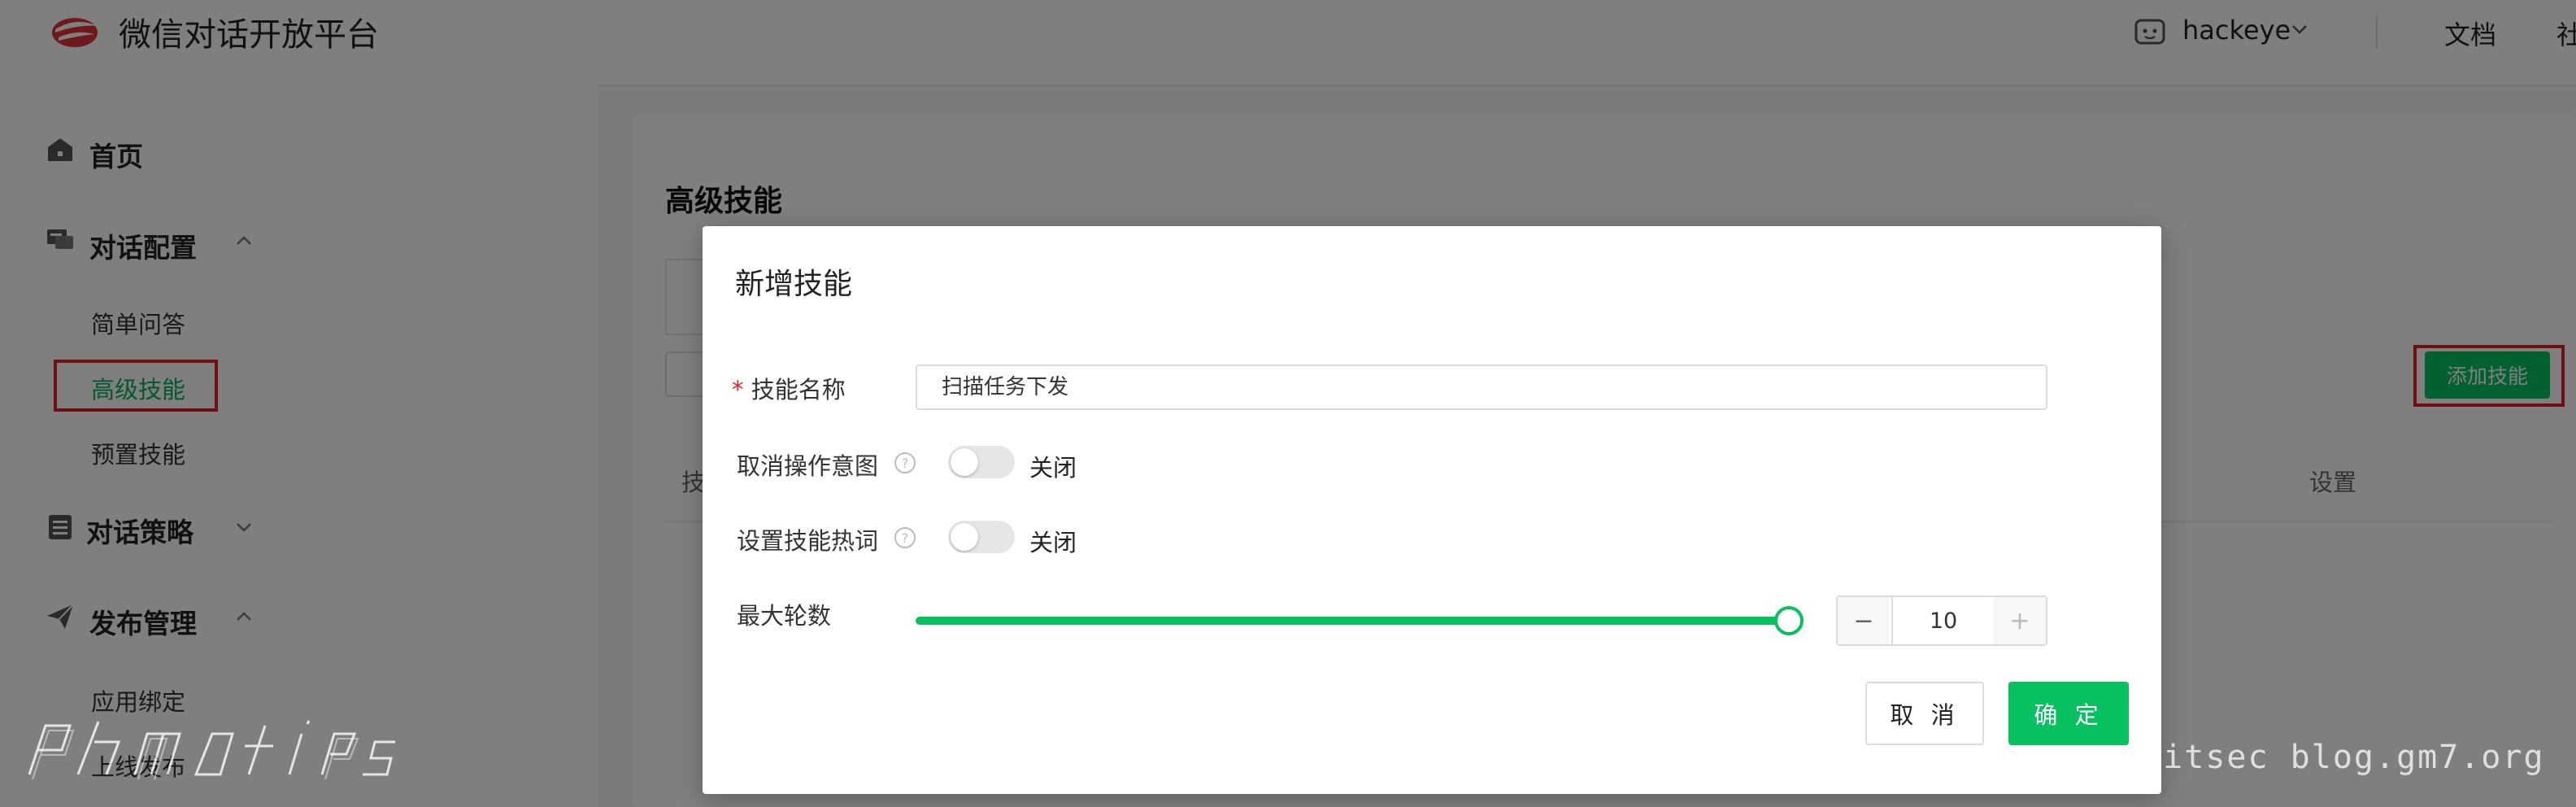 This screenshot has width=2576, height=807. Describe the element at coordinates (1053, 542) in the screenshot. I see `hotword-status: 关闭` at that location.